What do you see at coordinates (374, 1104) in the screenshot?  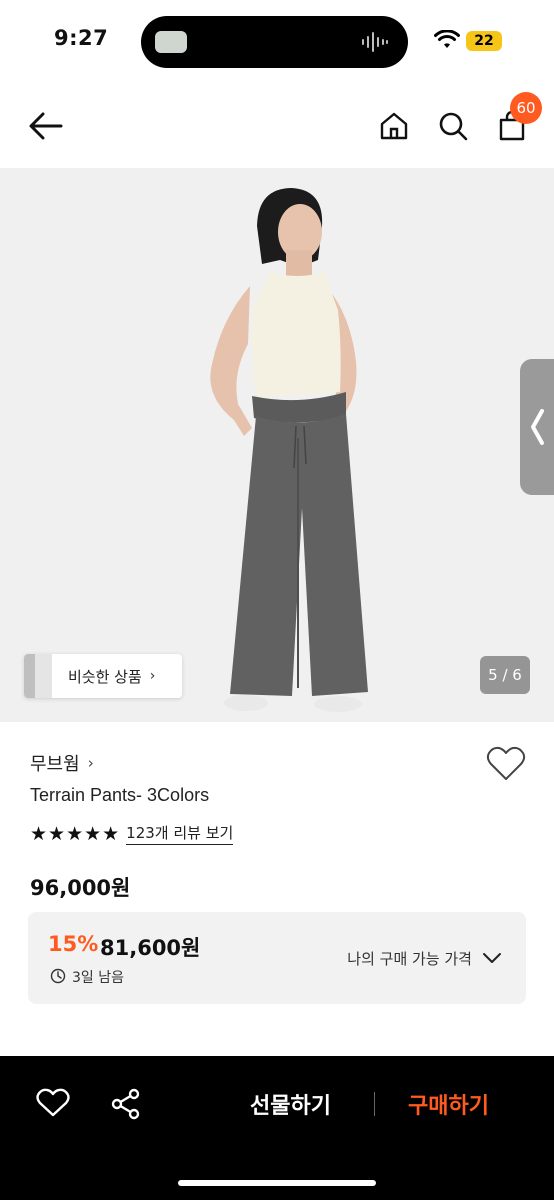 I see `divider` at bounding box center [374, 1104].